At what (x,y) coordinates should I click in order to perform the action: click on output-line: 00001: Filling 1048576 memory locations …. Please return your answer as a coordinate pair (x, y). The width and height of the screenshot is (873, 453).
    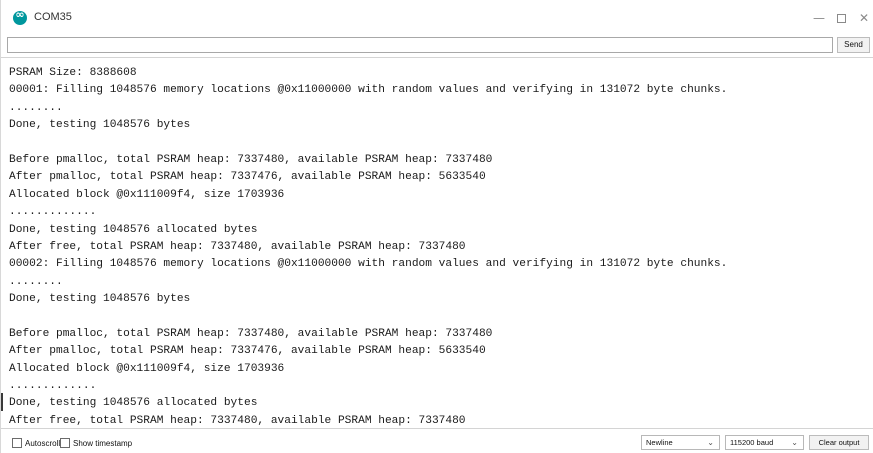
    Looking at the image, I should click on (368, 90).